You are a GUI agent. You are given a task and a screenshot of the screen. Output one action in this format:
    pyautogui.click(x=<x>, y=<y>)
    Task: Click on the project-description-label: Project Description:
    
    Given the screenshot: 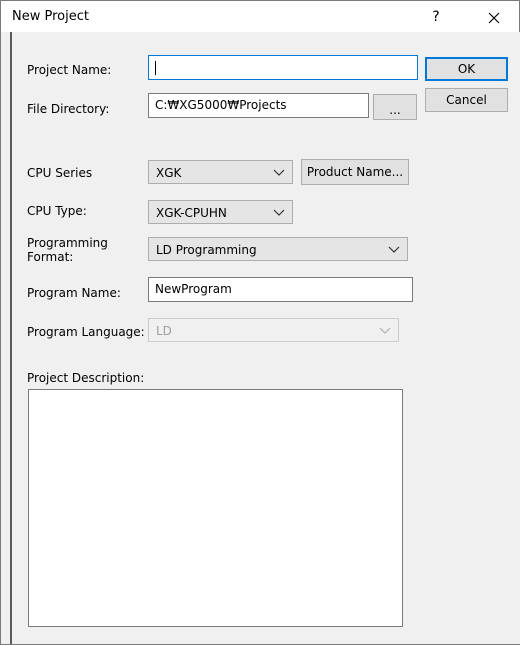 What is the action you would take?
    pyautogui.click(x=86, y=378)
    